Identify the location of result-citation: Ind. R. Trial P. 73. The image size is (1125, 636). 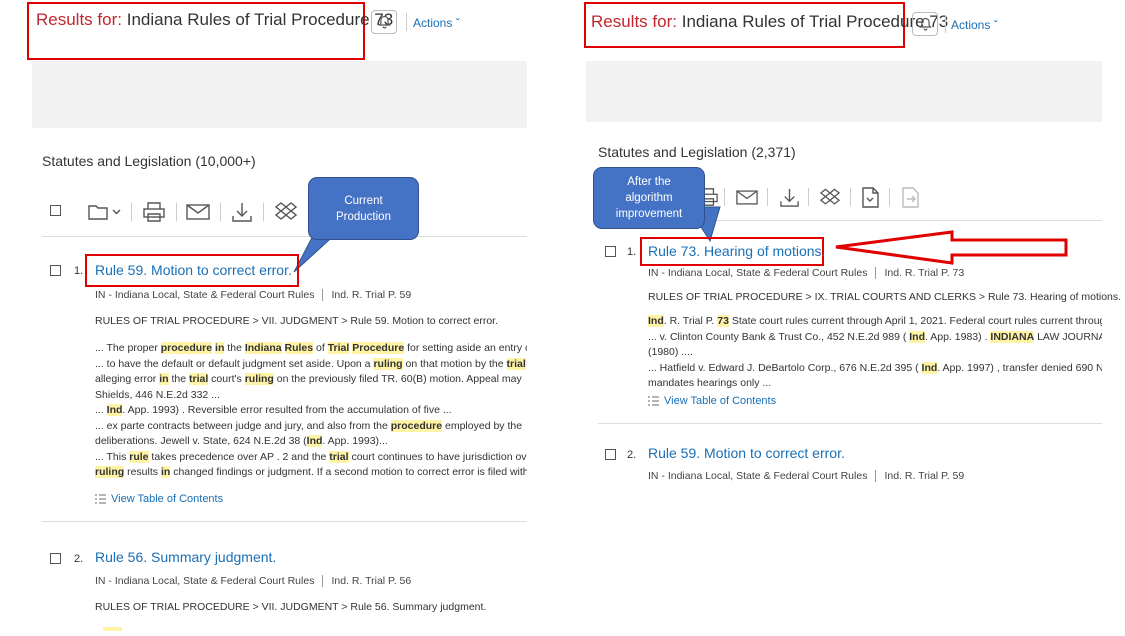
(924, 273).